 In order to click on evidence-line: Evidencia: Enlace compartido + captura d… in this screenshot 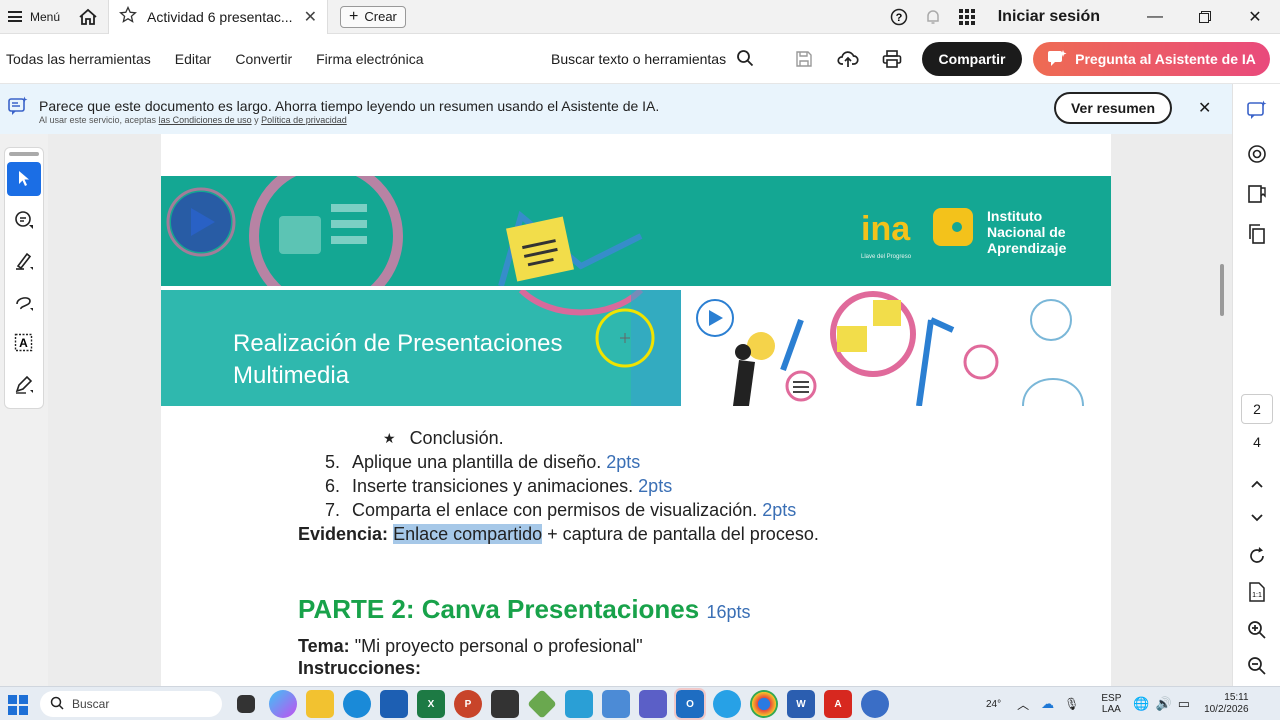, I will do `click(558, 534)`.